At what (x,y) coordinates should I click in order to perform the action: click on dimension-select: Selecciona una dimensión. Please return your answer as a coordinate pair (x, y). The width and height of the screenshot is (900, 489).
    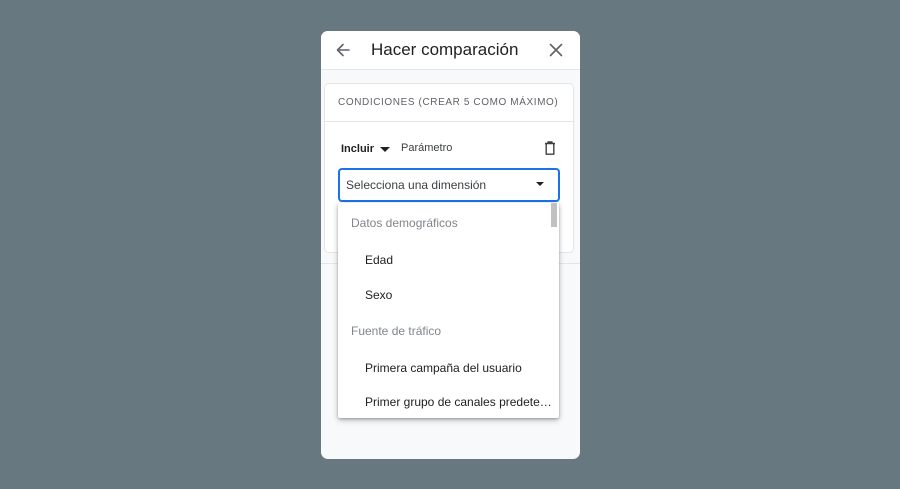
    Looking at the image, I should click on (449, 185).